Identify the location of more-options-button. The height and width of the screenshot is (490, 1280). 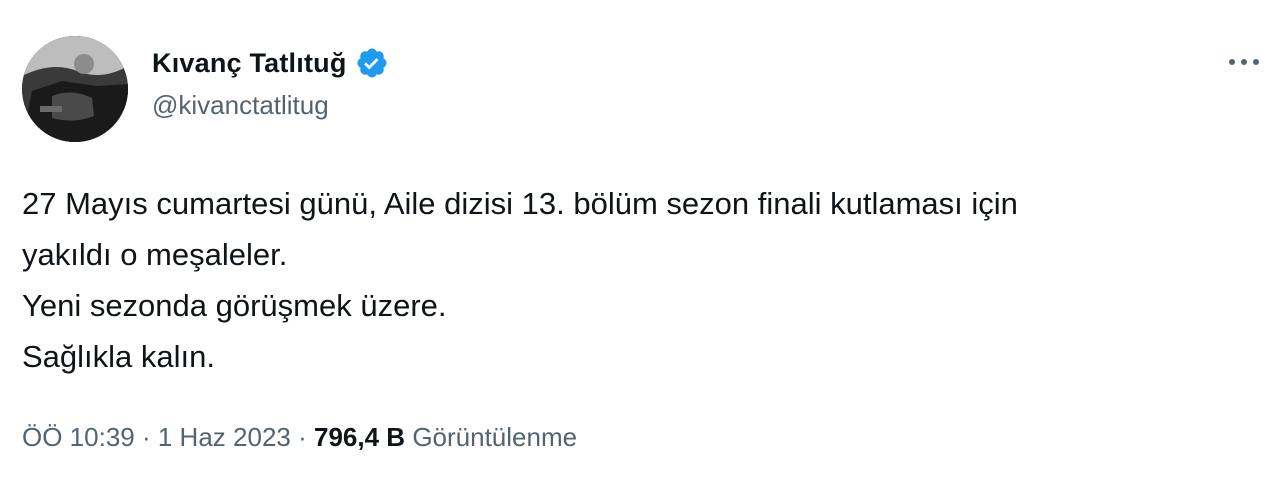
(1244, 62).